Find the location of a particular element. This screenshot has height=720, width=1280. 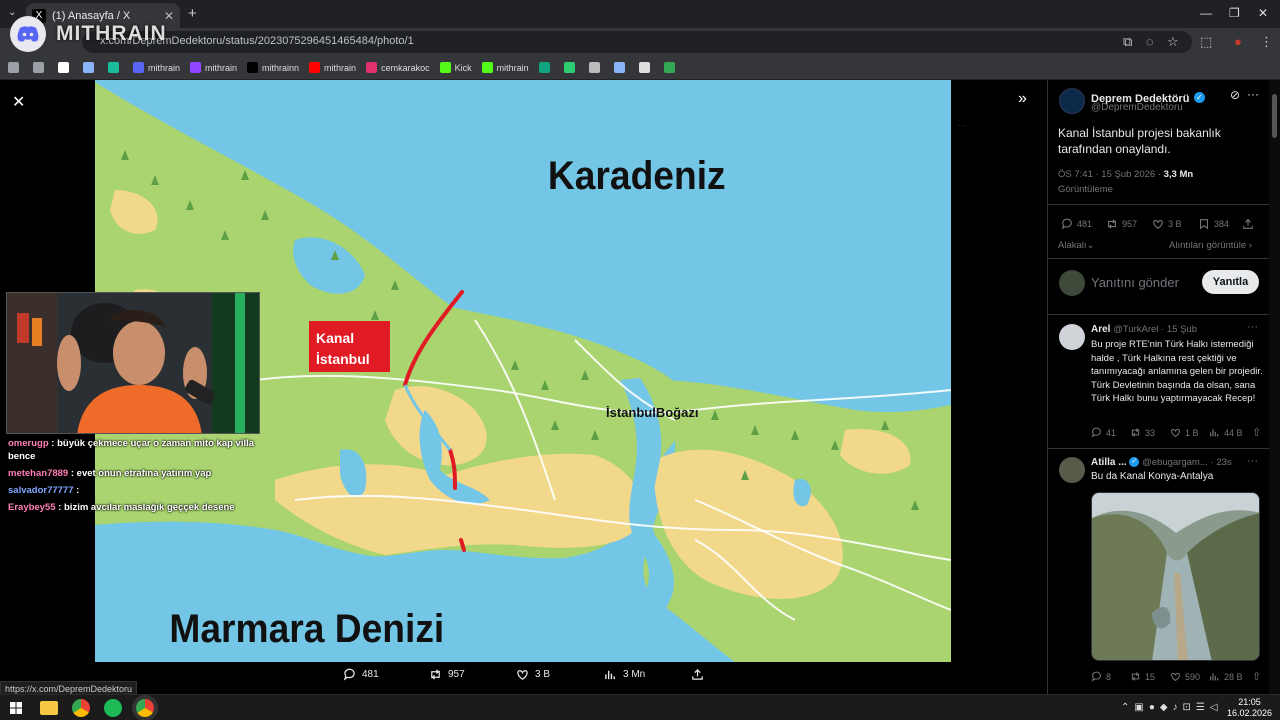

reply-icon is located at coordinates (1096, 432).